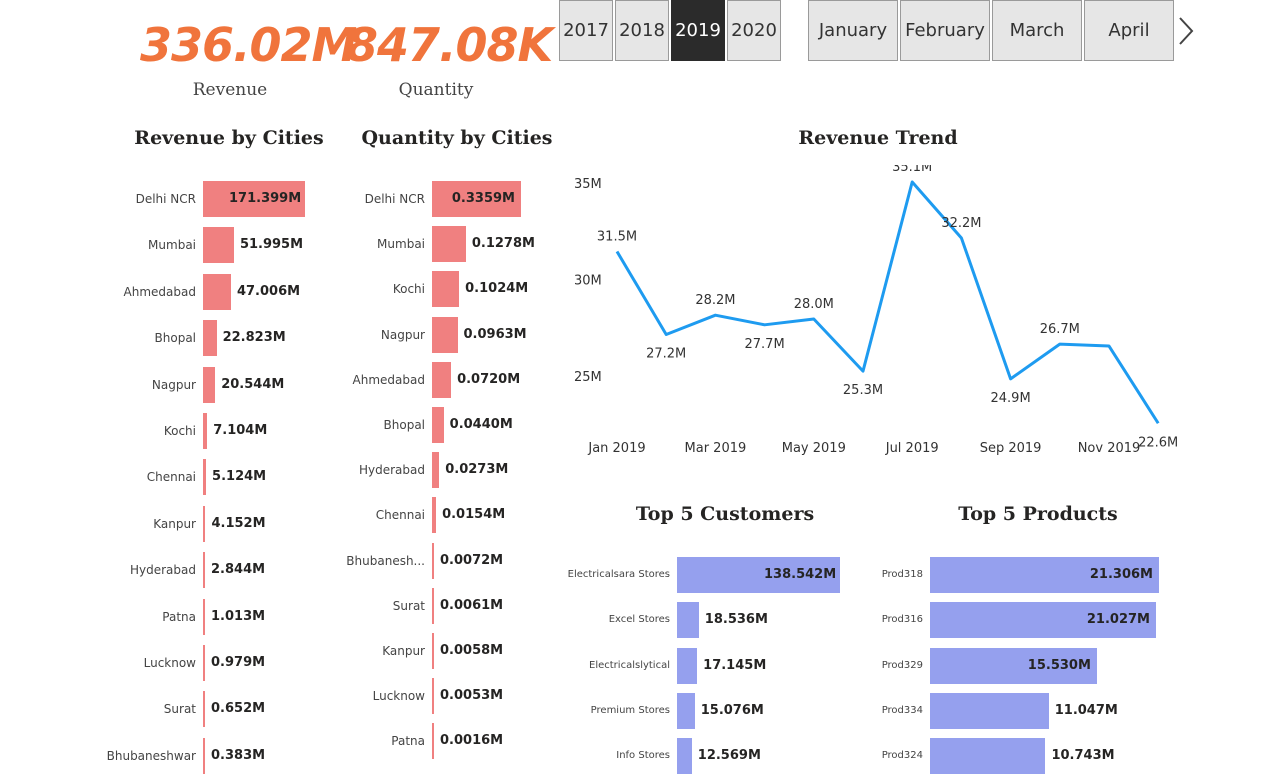 This screenshot has width=1280, height=774. Describe the element at coordinates (902, 620) in the screenshot. I see `product-category-label: Prod316` at that location.